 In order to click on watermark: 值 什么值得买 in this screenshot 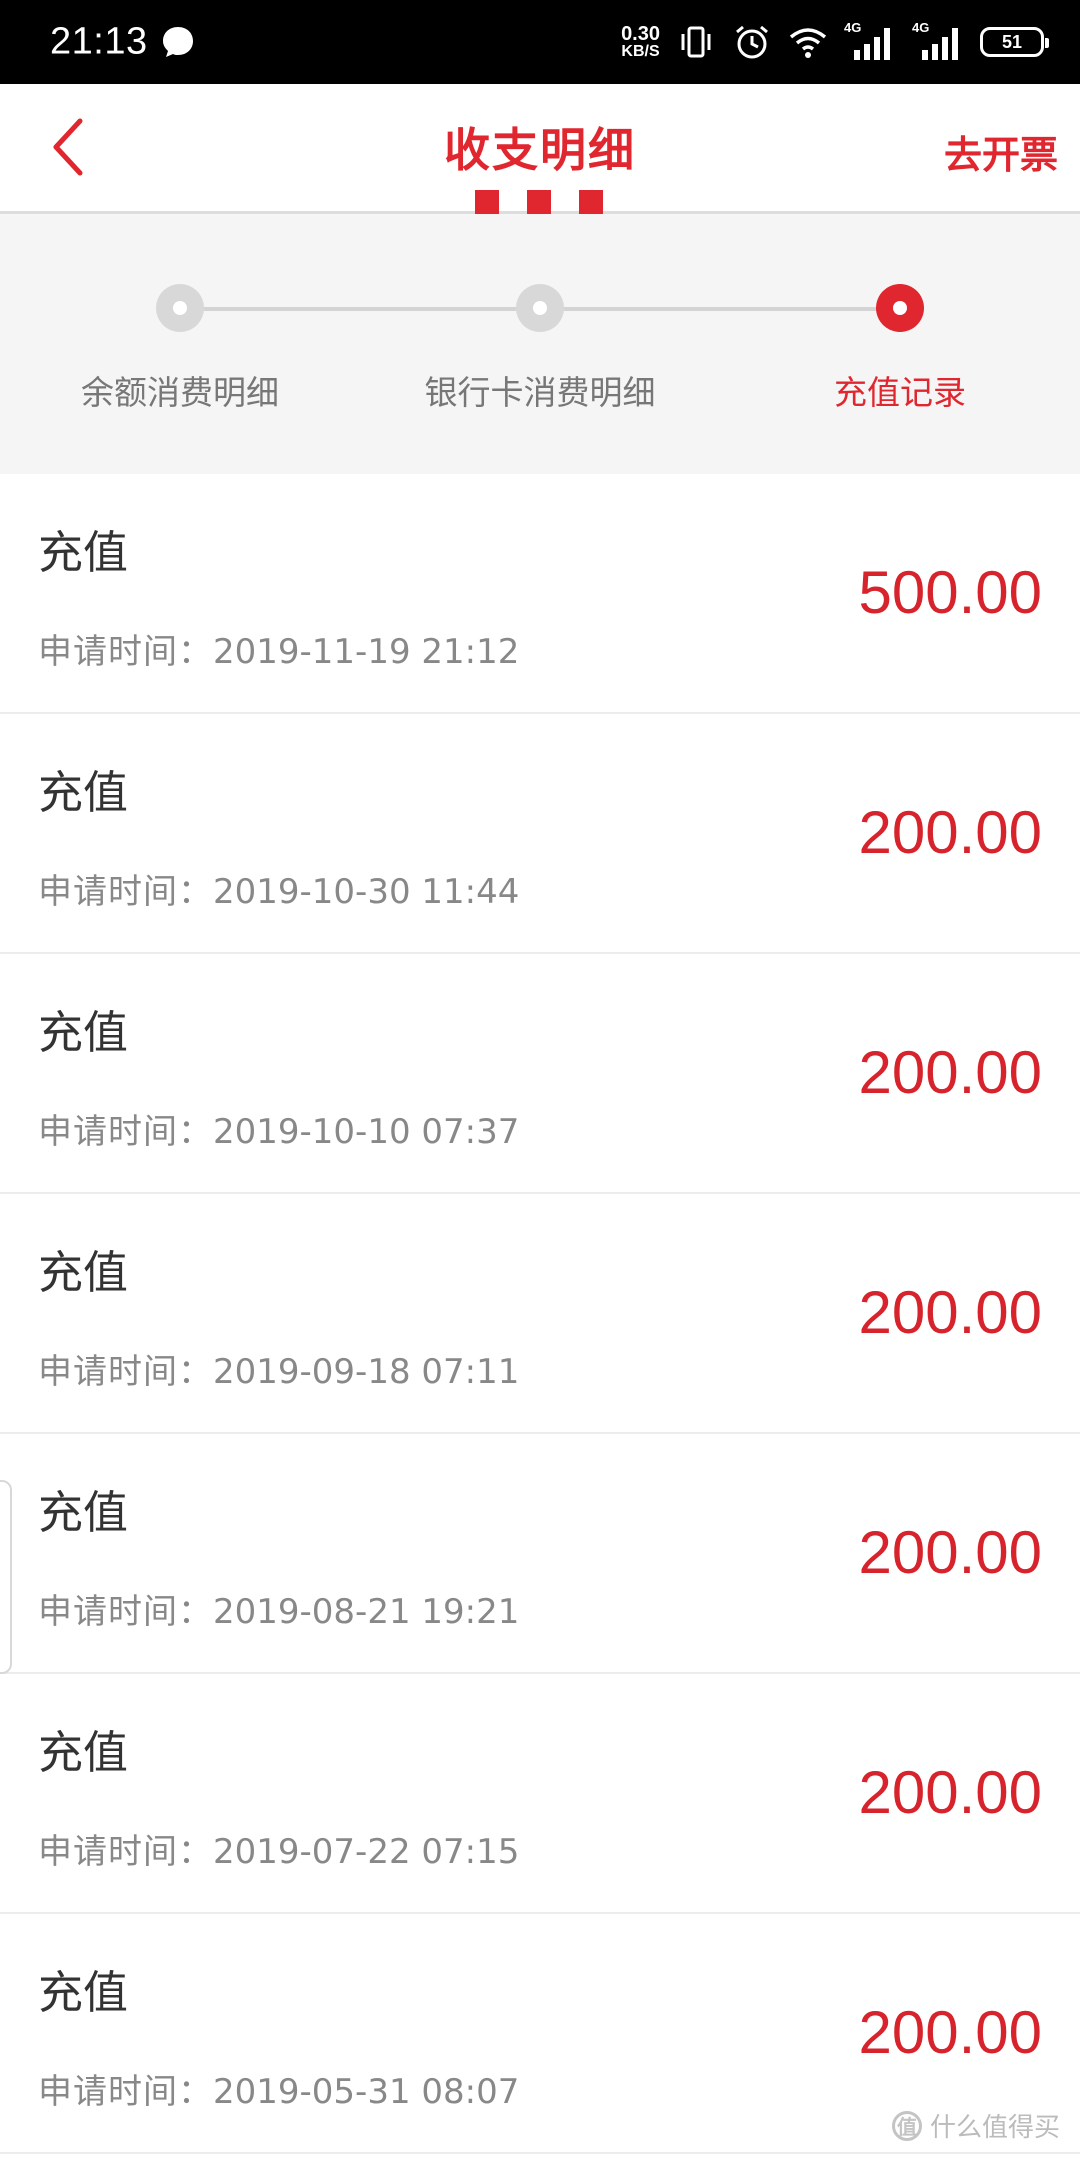, I will do `click(975, 2125)`.